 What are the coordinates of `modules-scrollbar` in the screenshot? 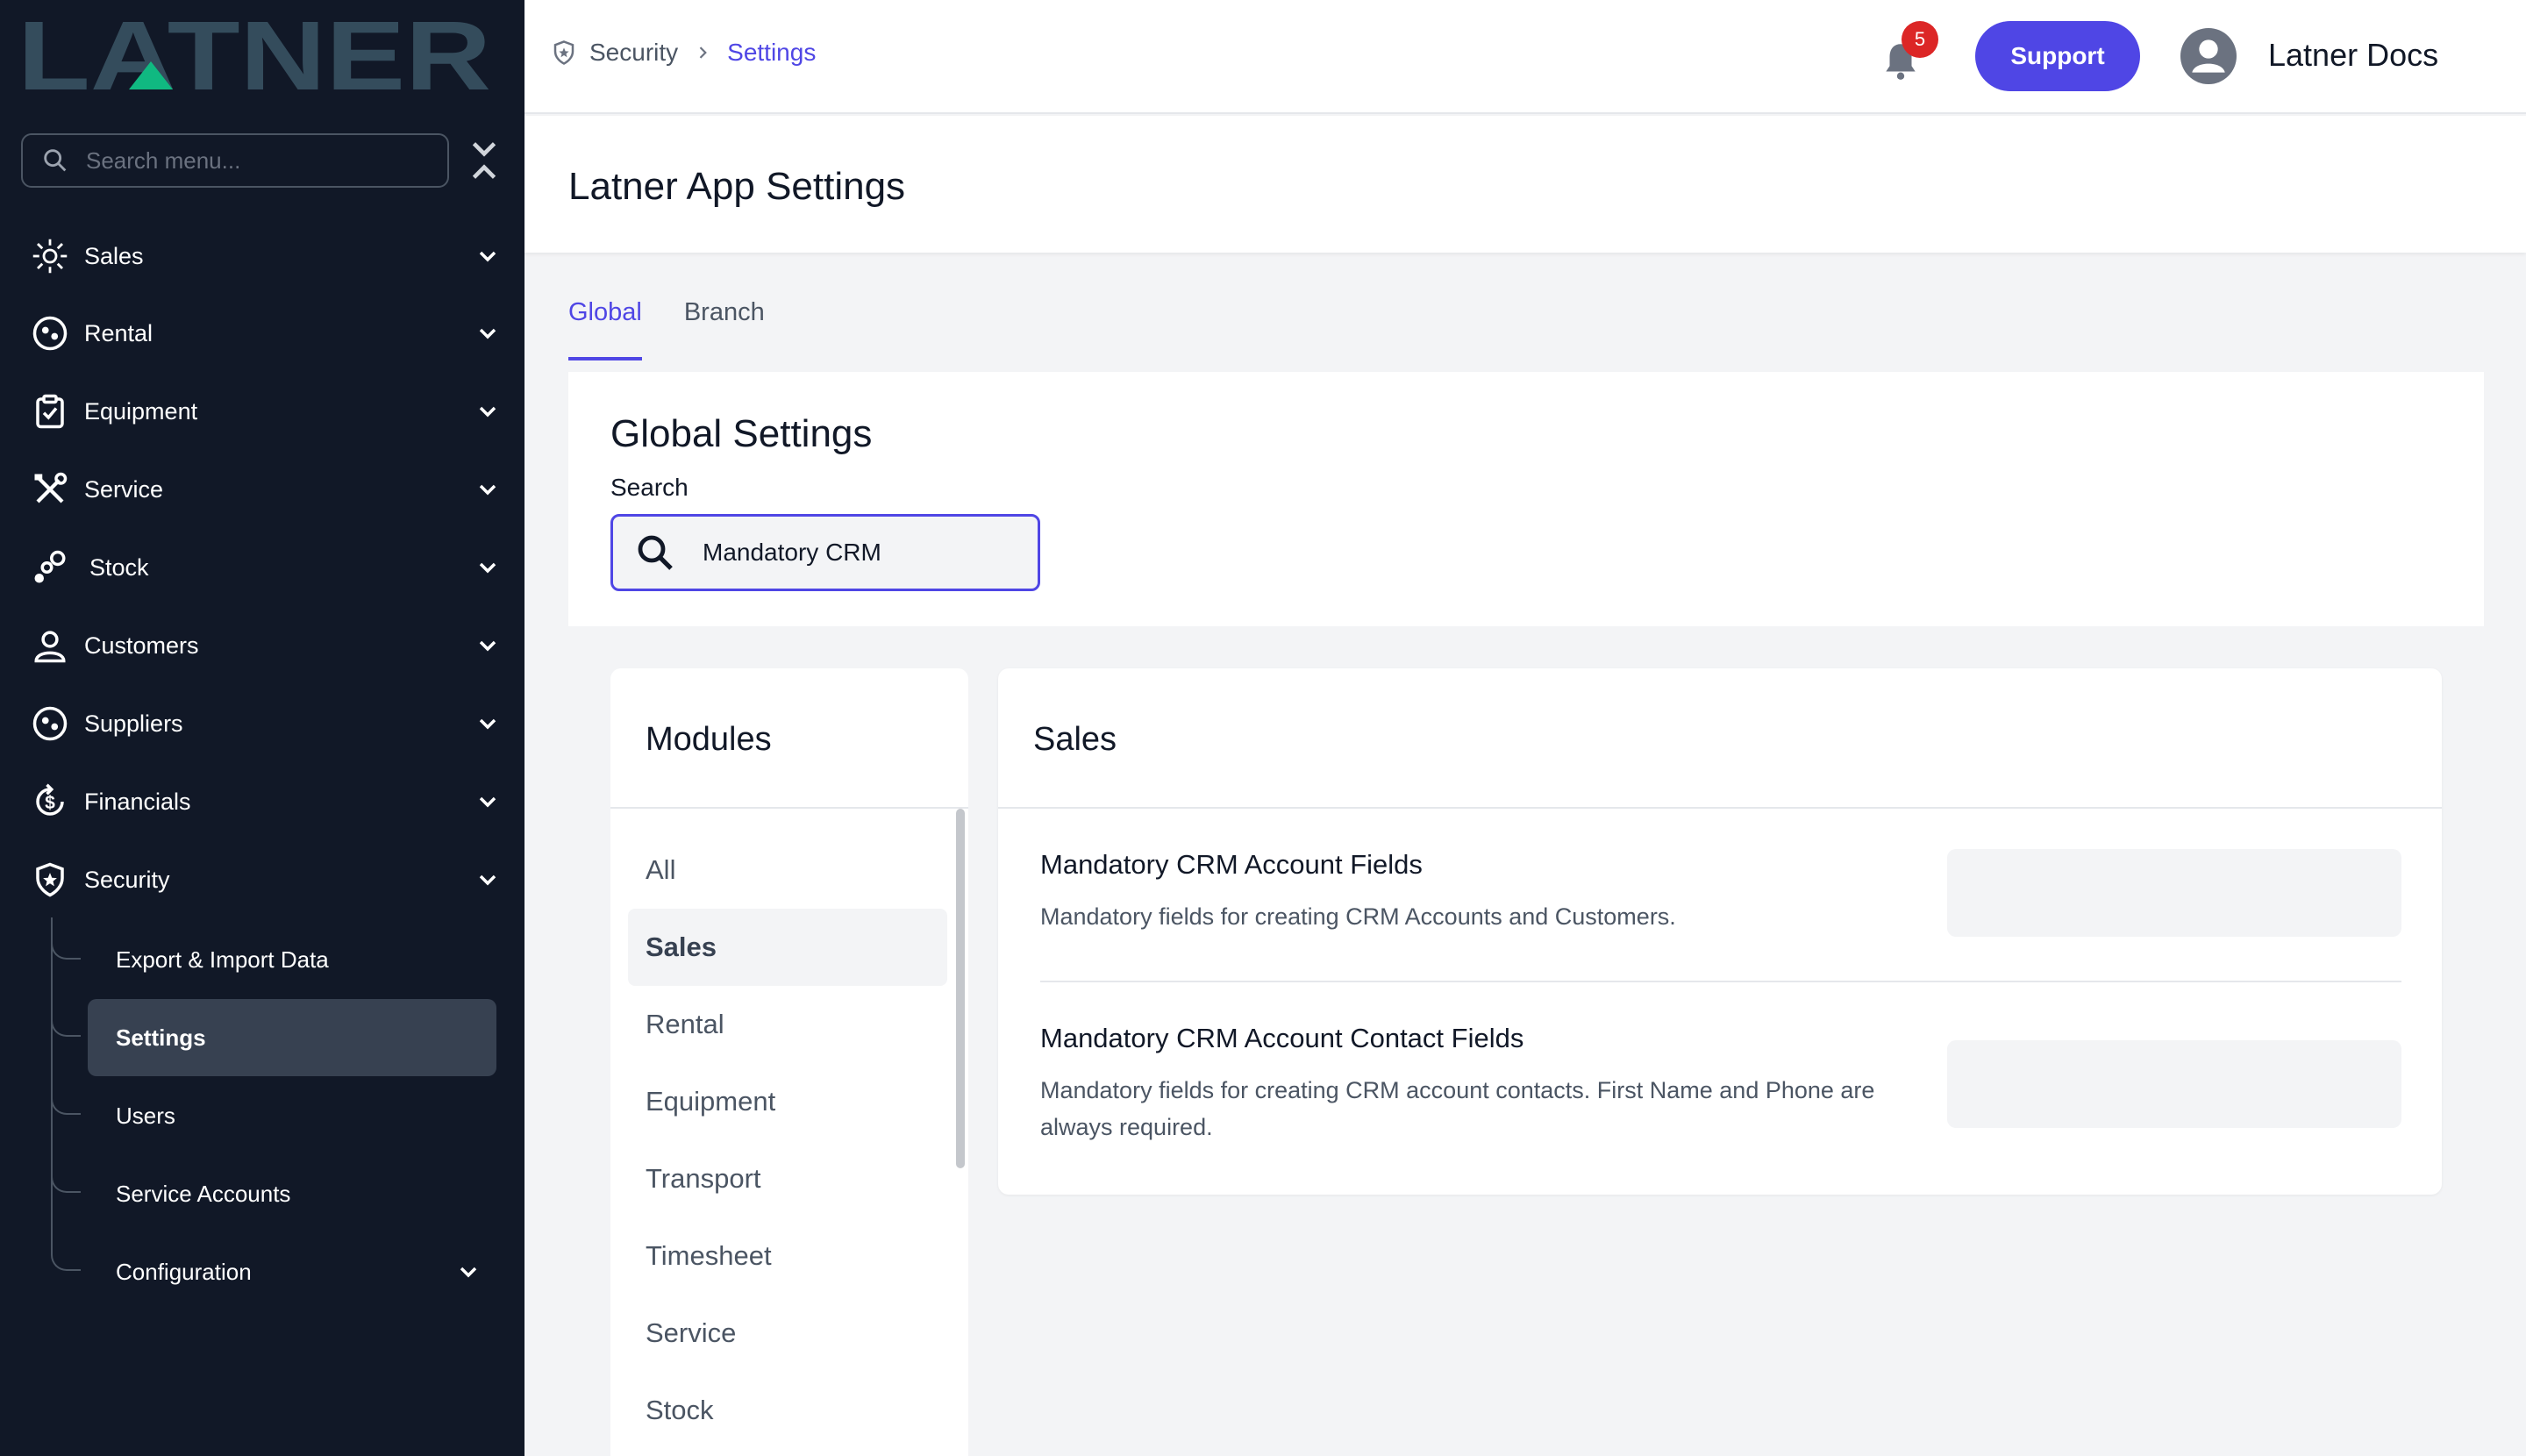 It's located at (960, 988).